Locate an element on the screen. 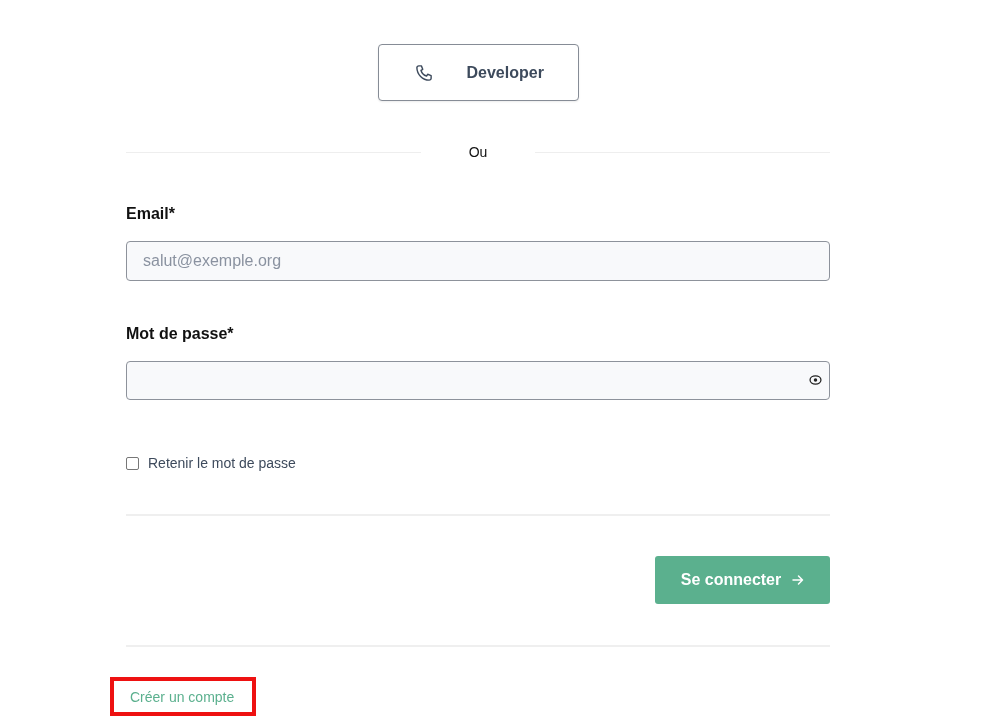 The height and width of the screenshot is (724, 1001). phone-icon is located at coordinates (423, 72).